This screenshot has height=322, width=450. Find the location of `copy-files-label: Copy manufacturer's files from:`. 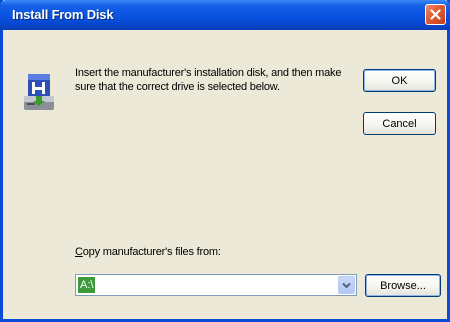

copy-files-label: Copy manufacturer's files from: is located at coordinates (148, 252).